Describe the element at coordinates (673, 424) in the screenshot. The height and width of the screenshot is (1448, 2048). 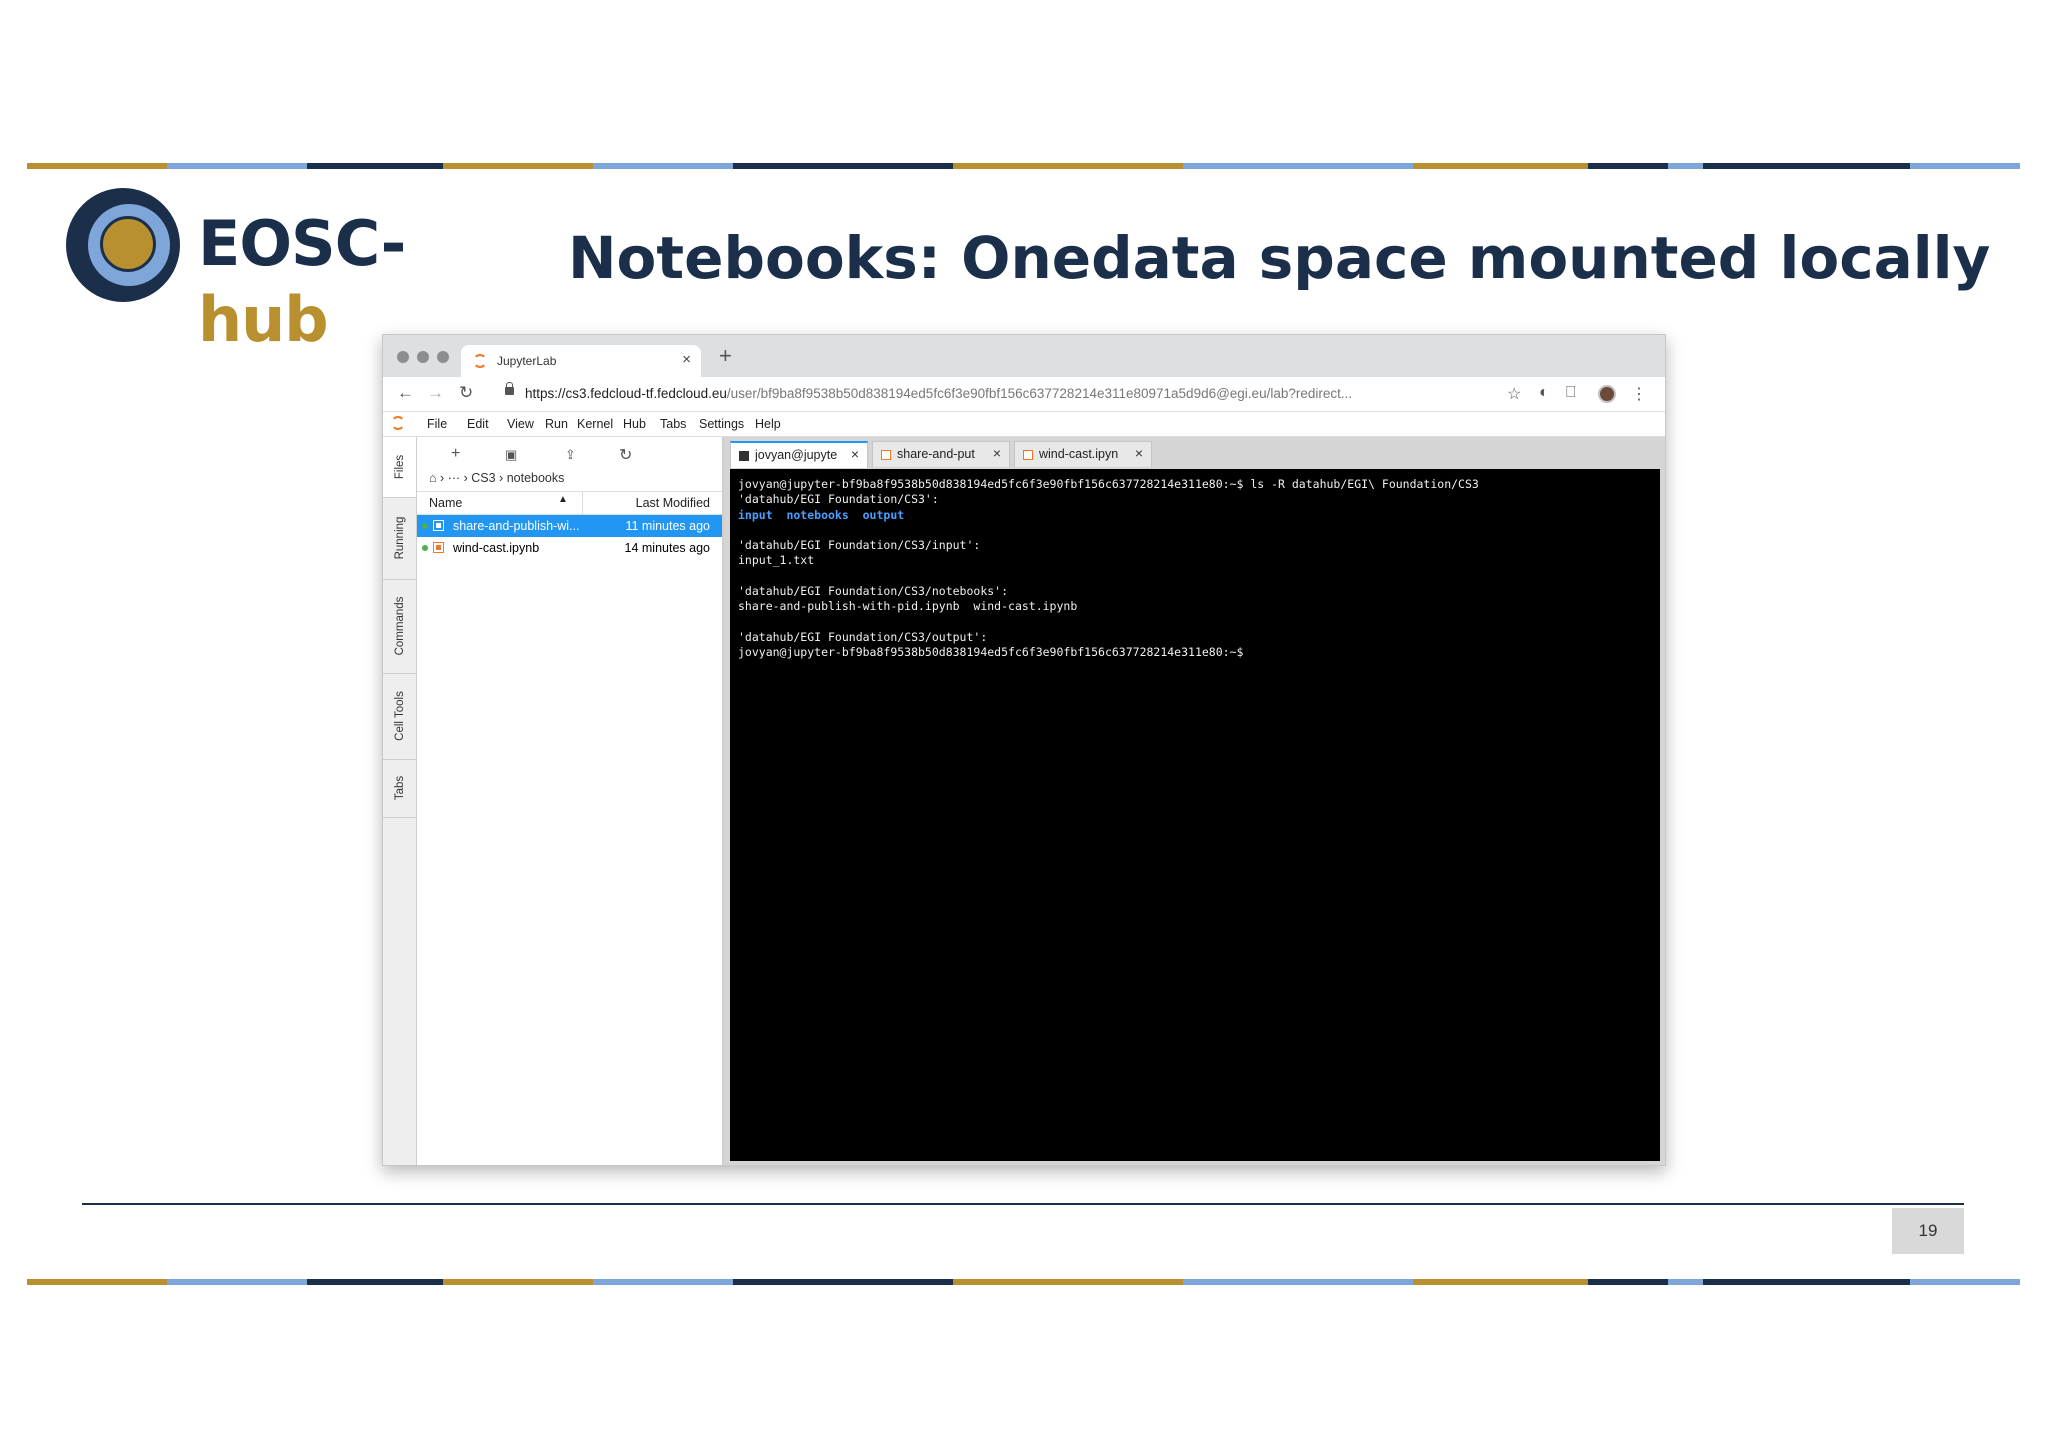
I see `menu-tabs: Tabs` at that location.